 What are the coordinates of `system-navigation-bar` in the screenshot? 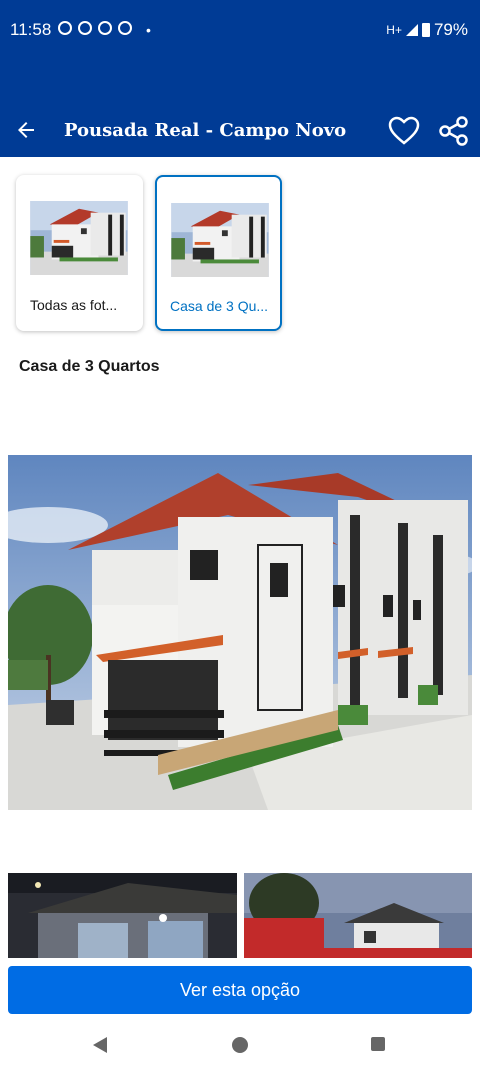 It's located at (240, 1043).